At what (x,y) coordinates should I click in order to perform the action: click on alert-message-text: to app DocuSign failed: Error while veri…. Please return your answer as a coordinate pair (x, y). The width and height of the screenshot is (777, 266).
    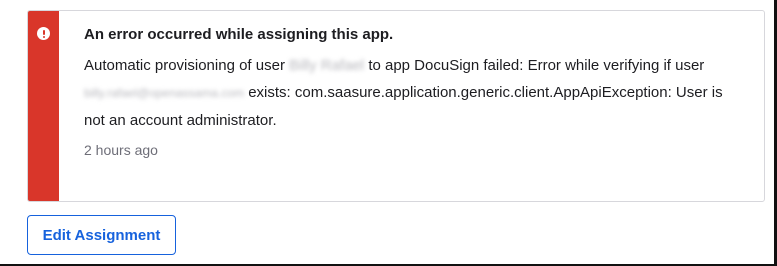
    Looking at the image, I should click on (536, 65).